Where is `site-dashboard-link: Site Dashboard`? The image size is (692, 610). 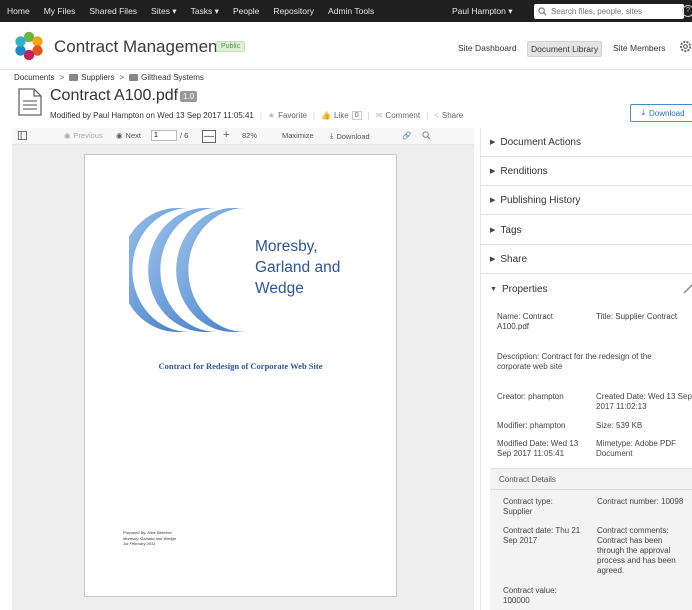 site-dashboard-link: Site Dashboard is located at coordinates (487, 48).